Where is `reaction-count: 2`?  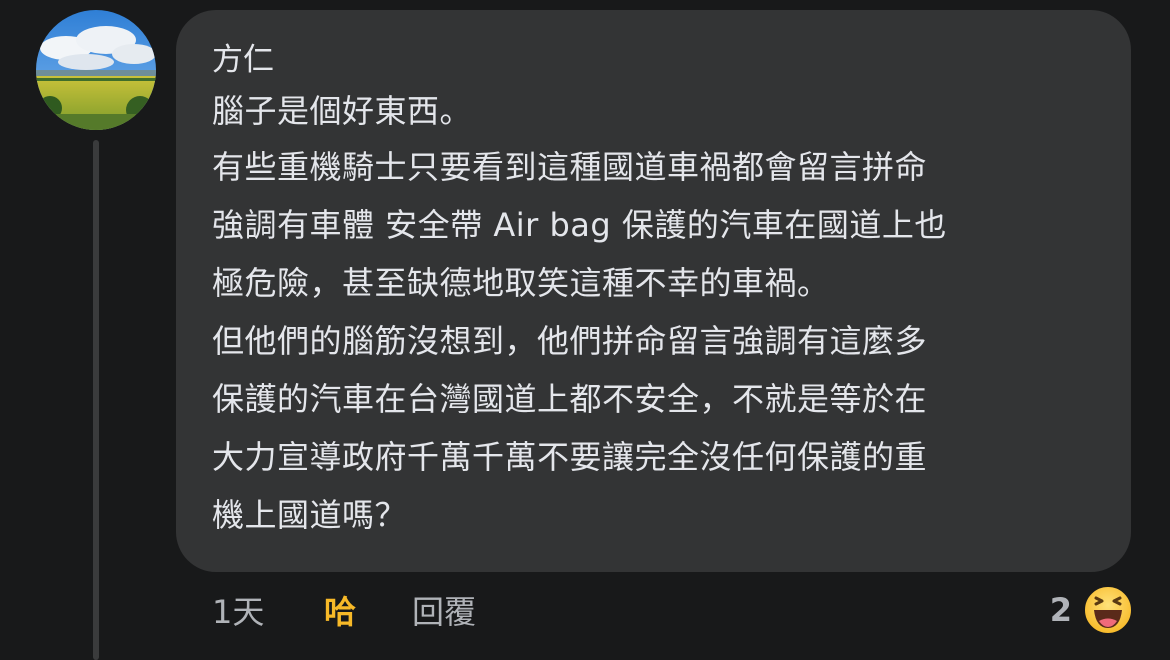 reaction-count: 2 is located at coordinates (1060, 610).